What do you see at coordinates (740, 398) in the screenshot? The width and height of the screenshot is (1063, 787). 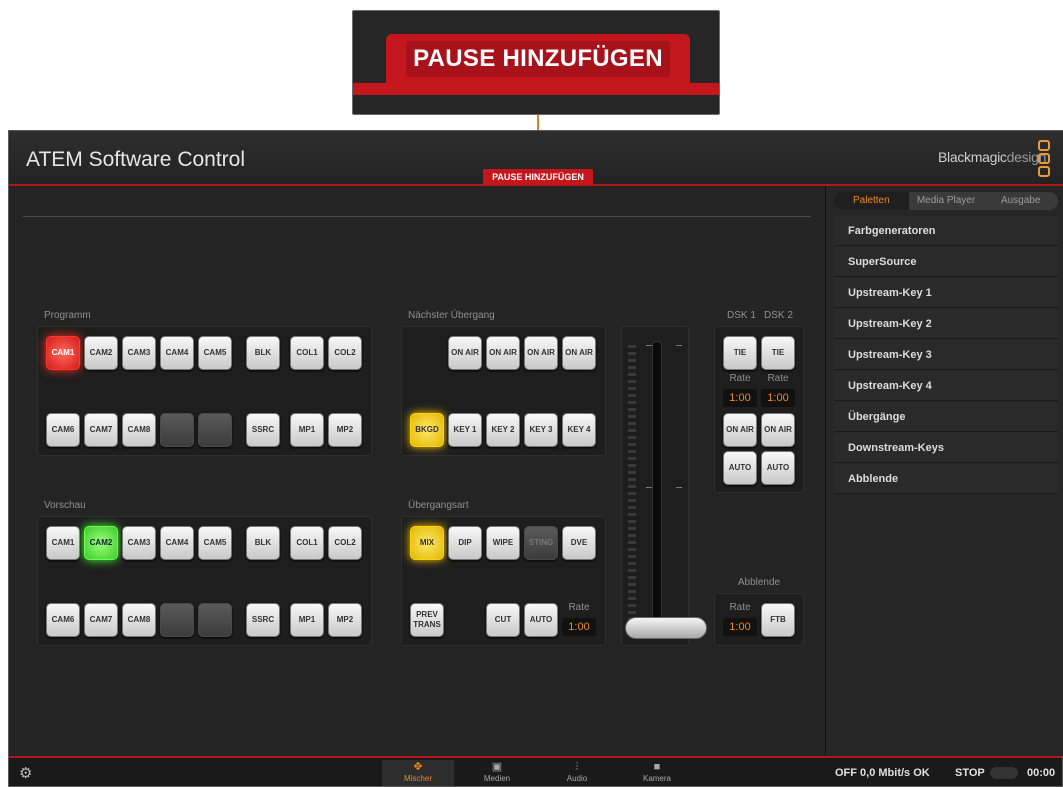 I see `dsk1-rate-value: 1:00` at bounding box center [740, 398].